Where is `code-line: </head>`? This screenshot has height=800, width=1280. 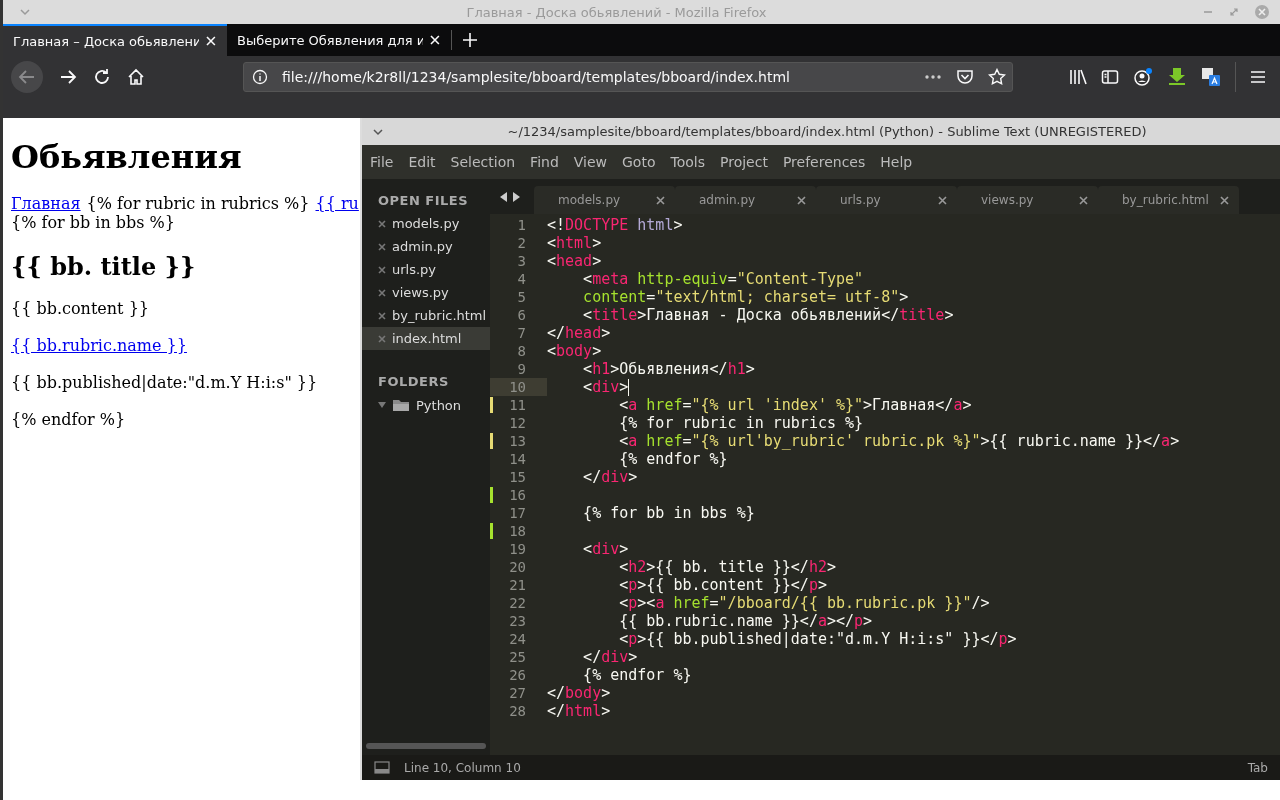 code-line: </head> is located at coordinates (579, 333).